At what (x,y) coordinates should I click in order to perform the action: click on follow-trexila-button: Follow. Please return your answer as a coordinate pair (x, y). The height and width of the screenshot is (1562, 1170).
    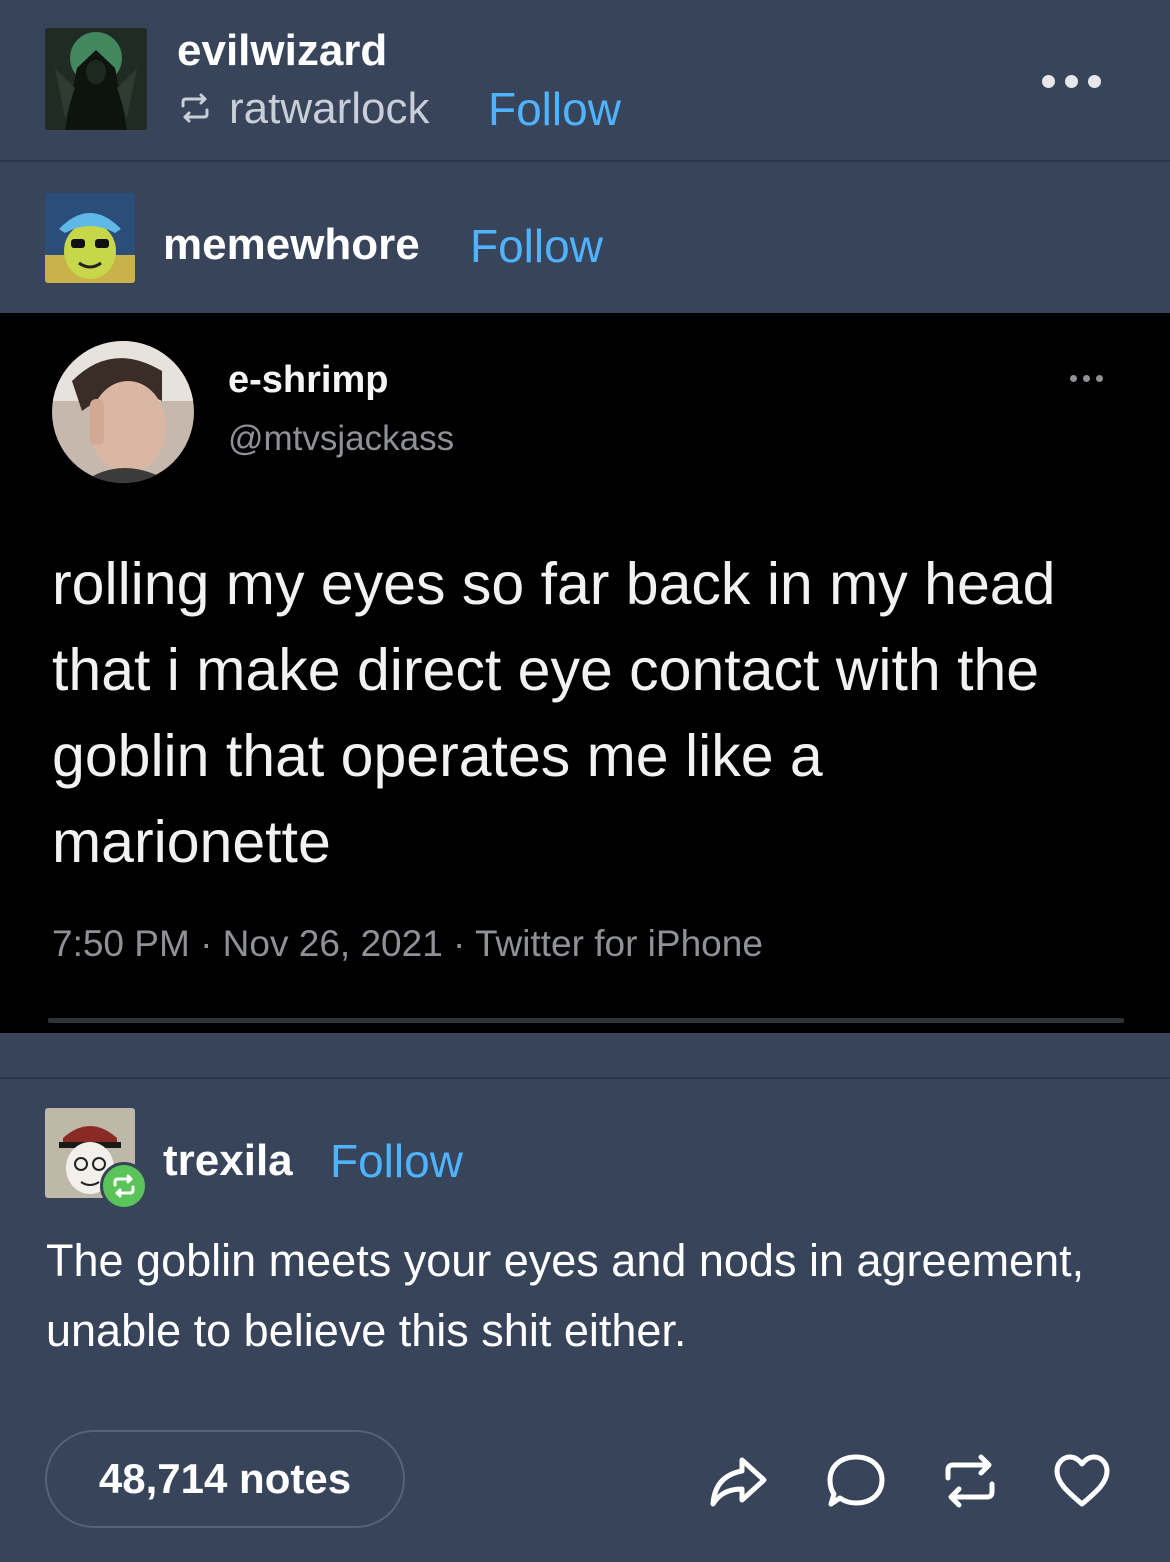
    Looking at the image, I should click on (396, 1161).